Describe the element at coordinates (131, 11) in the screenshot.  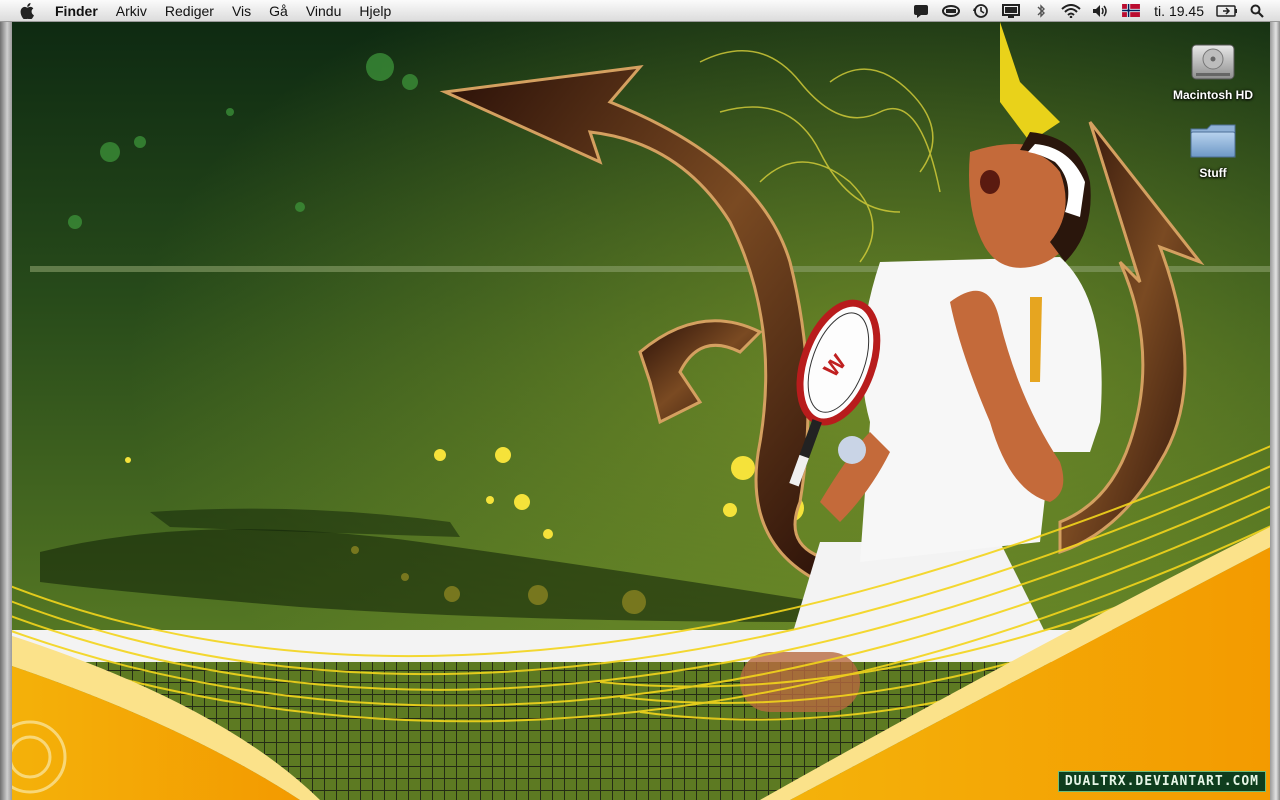
I see `menu-arkiv: Arkiv` at that location.